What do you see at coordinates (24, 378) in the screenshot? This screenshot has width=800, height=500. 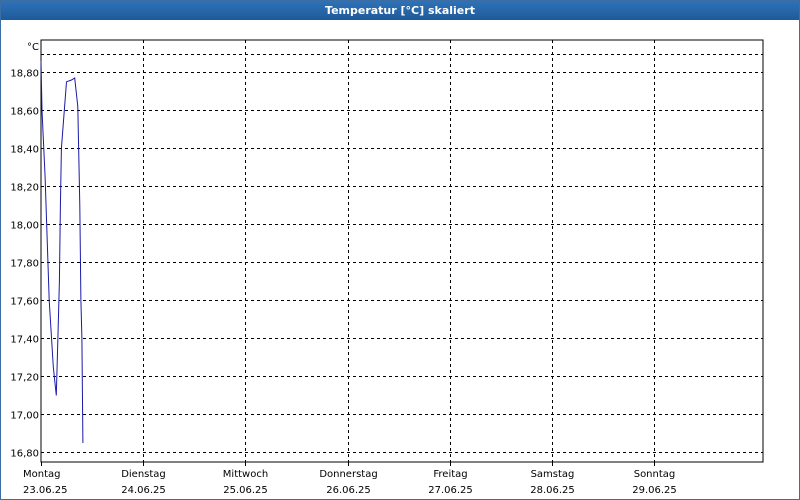 I see `y-tick-label: 17,20` at bounding box center [24, 378].